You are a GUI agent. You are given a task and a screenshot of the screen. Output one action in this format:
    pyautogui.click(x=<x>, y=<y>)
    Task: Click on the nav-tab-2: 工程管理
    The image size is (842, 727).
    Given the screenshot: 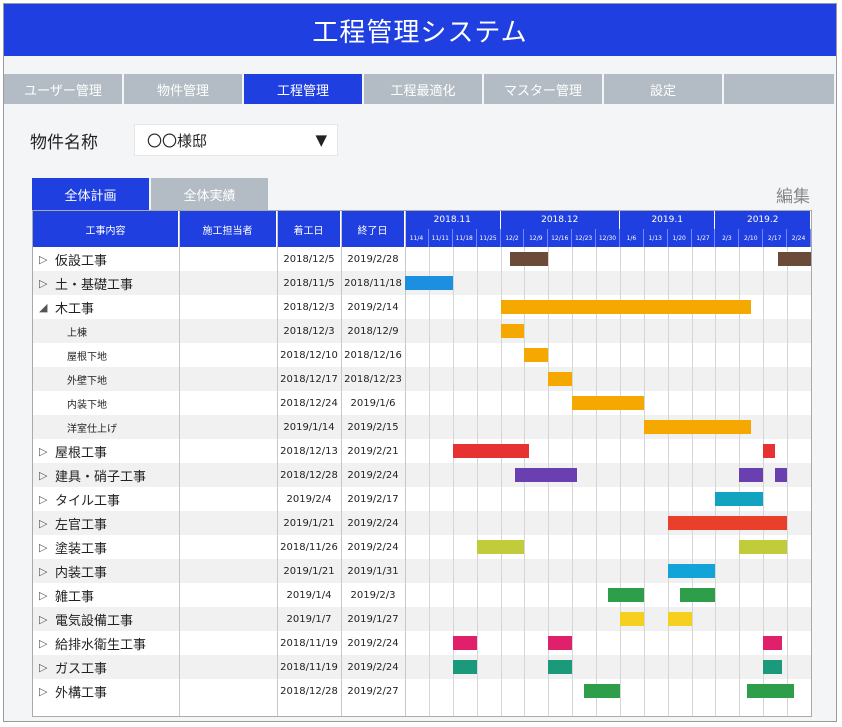 What is the action you would take?
    pyautogui.click(x=304, y=89)
    